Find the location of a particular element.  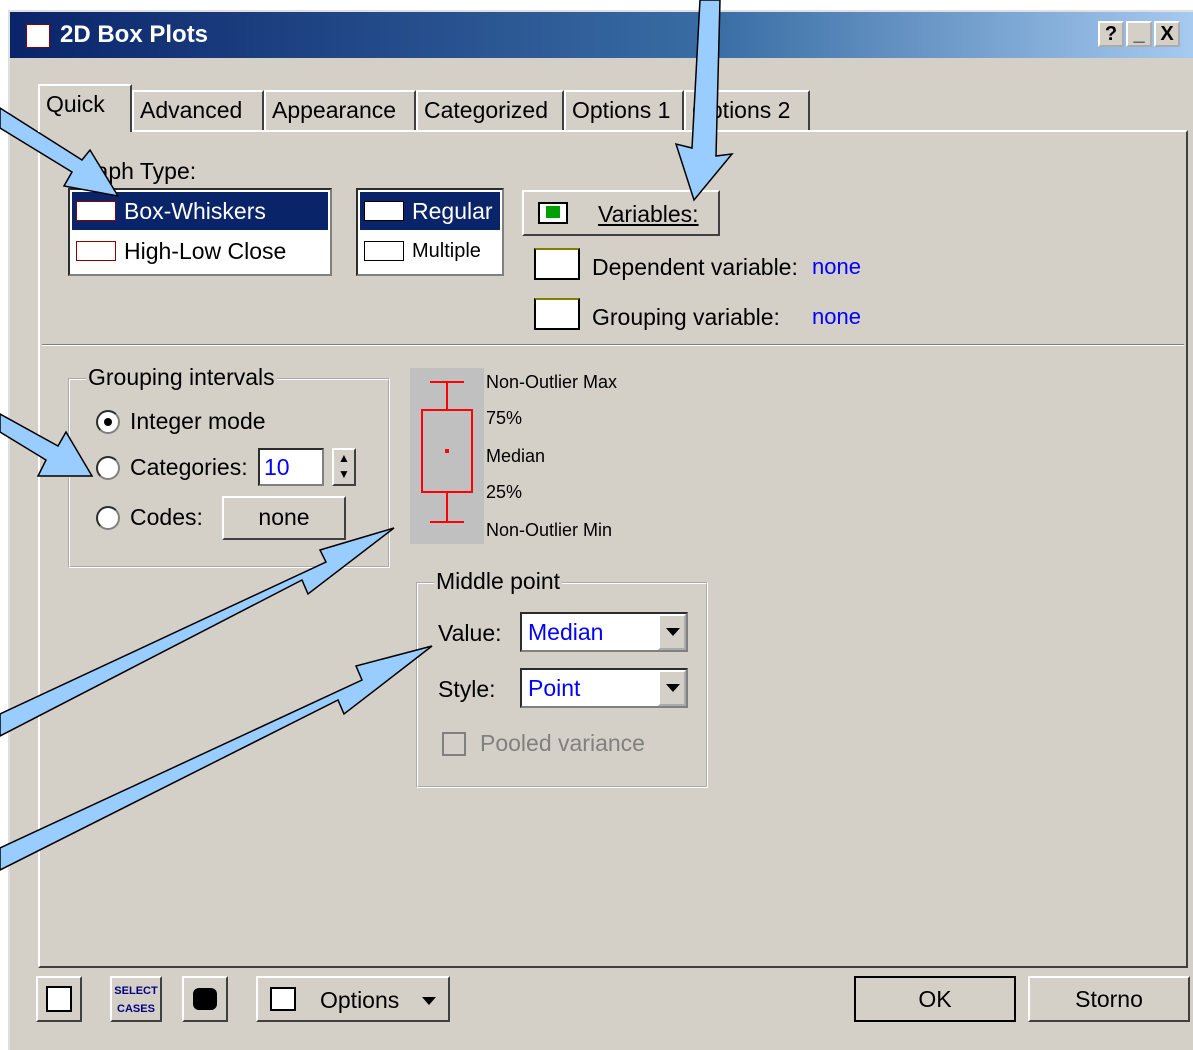

tab-quick: Quick is located at coordinates (85, 108).